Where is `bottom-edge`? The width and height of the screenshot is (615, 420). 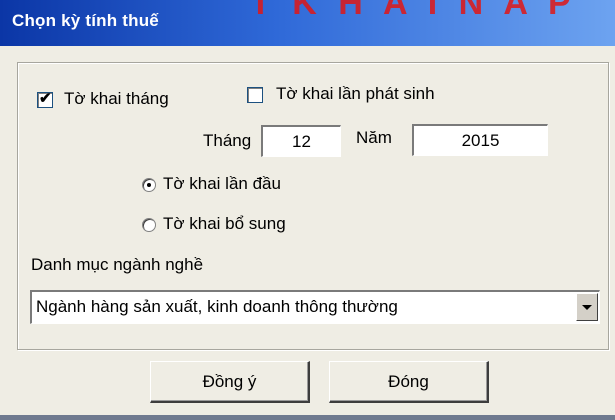 bottom-edge is located at coordinates (307, 417).